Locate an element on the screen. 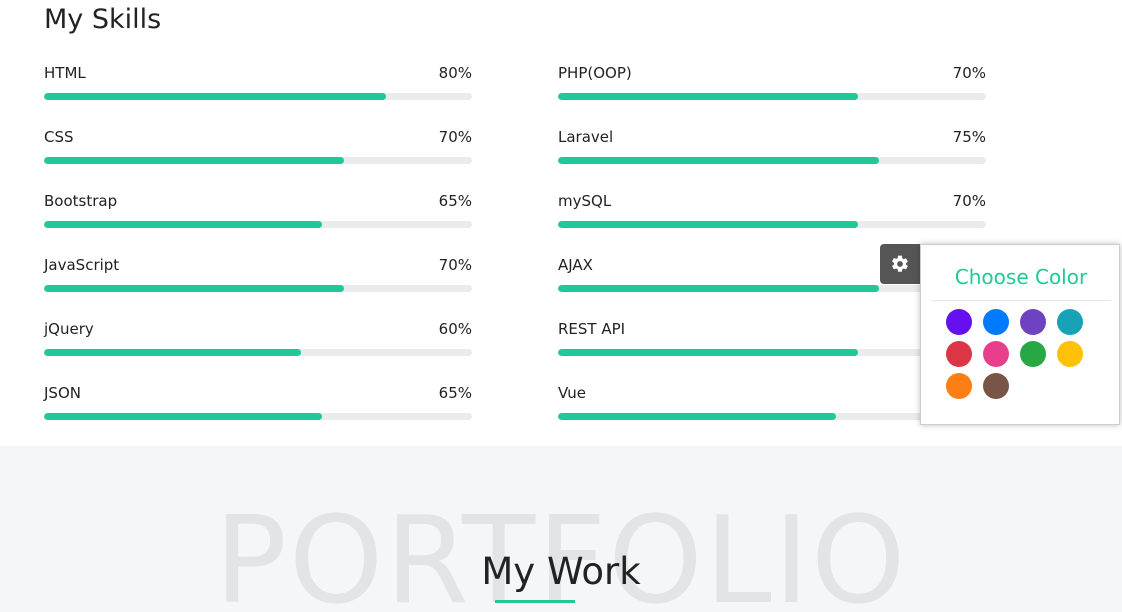  skill-percent: 75% is located at coordinates (969, 137).